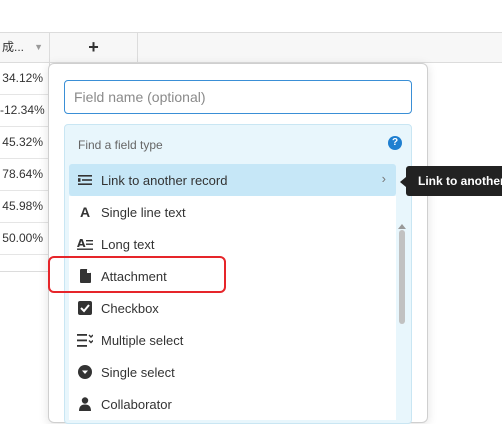 The image size is (502, 424). Describe the element at coordinates (383, 178) in the screenshot. I see `chevron-right-icon: ›` at that location.